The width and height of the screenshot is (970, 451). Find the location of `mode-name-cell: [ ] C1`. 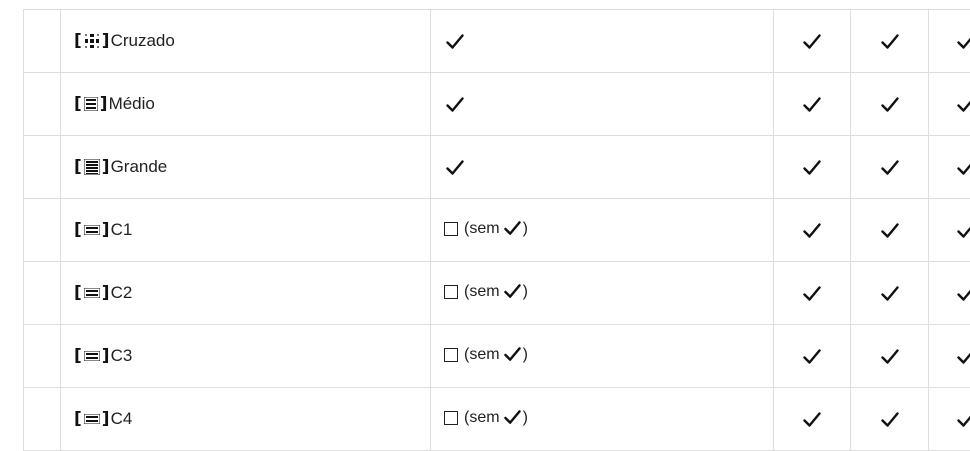

mode-name-cell: [ ] C1 is located at coordinates (246, 230).